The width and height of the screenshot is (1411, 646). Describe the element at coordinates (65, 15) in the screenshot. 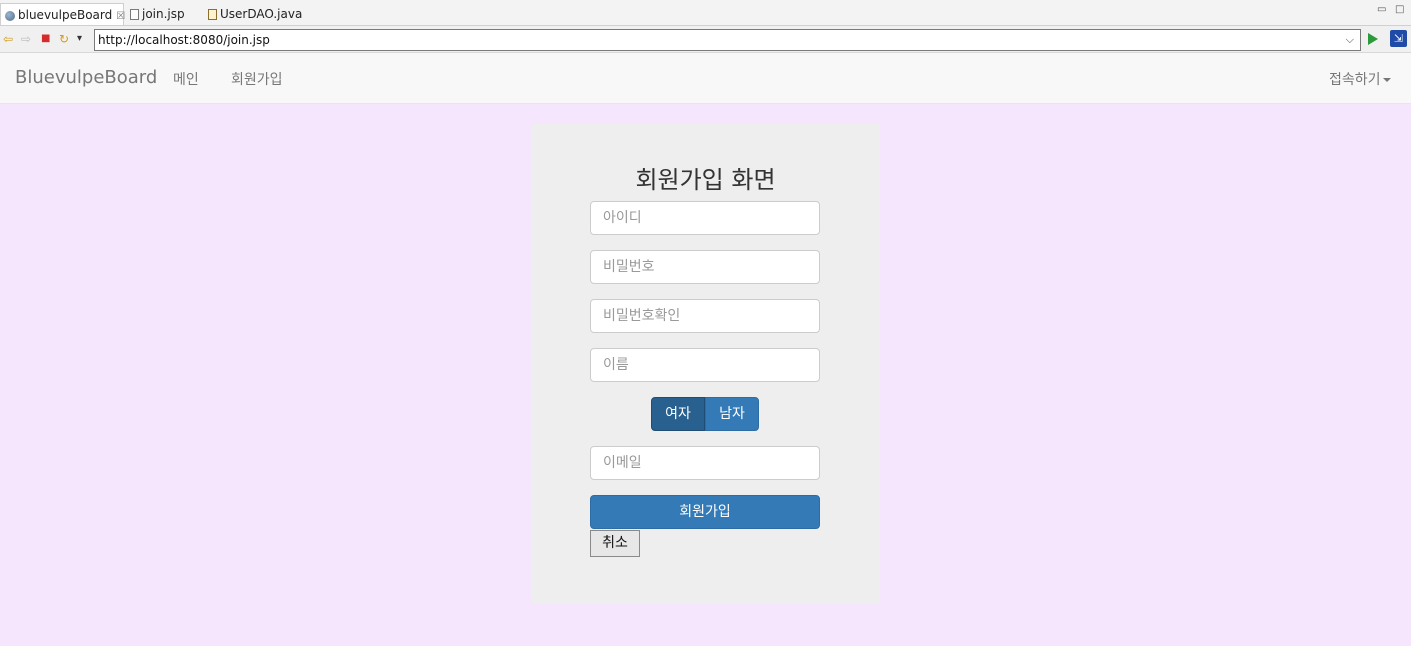

I see `tab-label: bluevulpeBoard` at that location.